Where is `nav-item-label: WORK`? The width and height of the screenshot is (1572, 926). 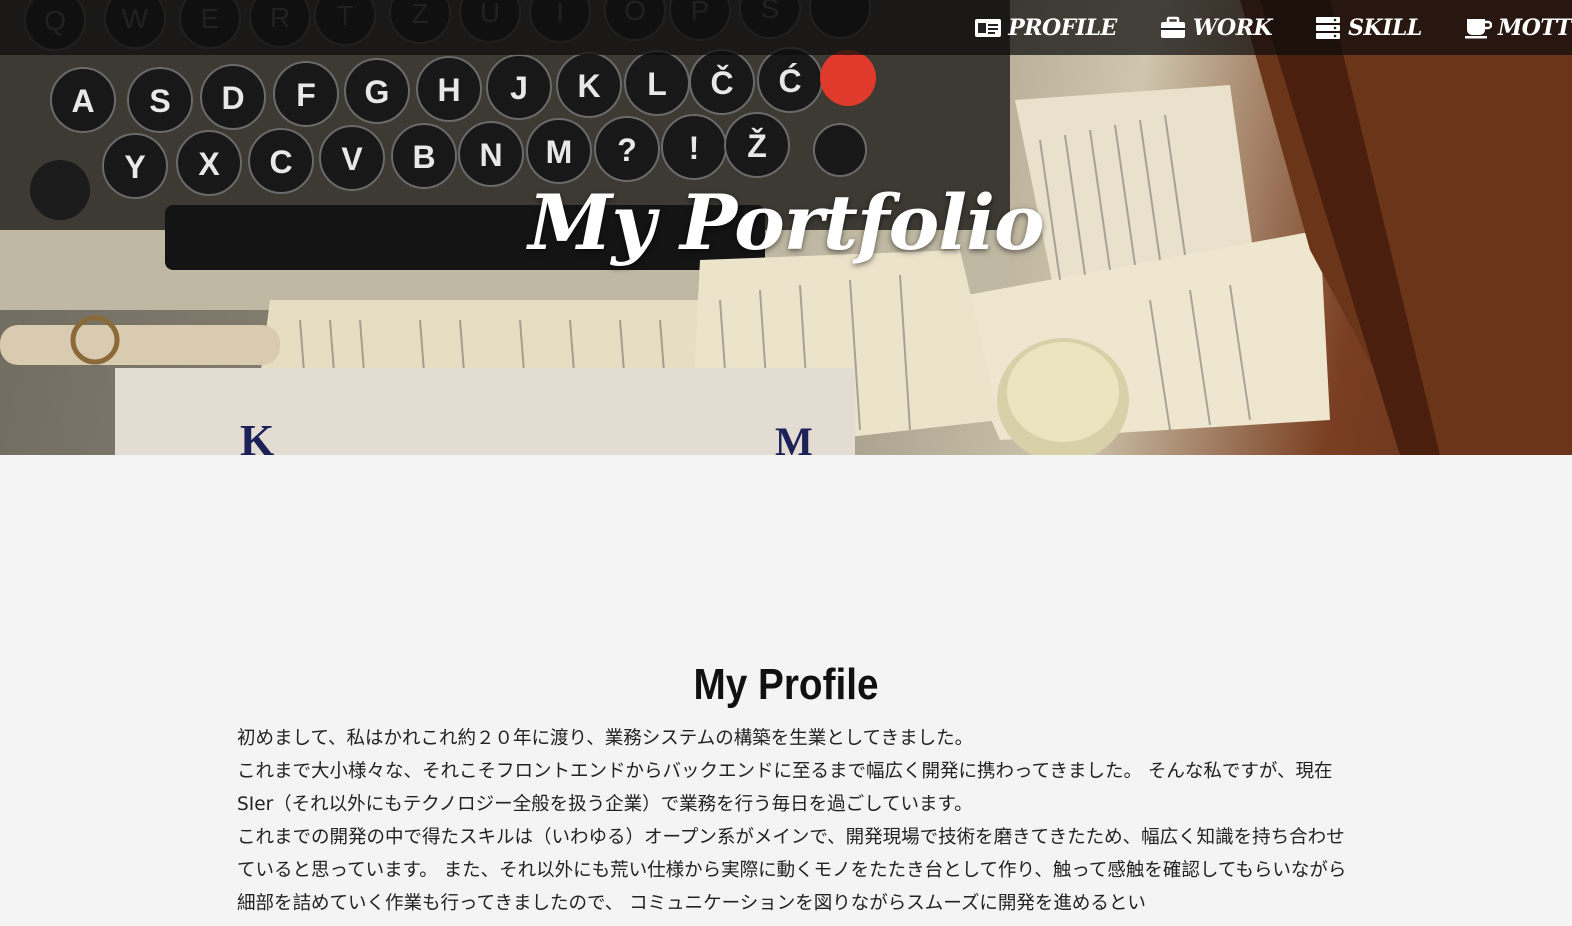 nav-item-label: WORK is located at coordinates (1232, 27).